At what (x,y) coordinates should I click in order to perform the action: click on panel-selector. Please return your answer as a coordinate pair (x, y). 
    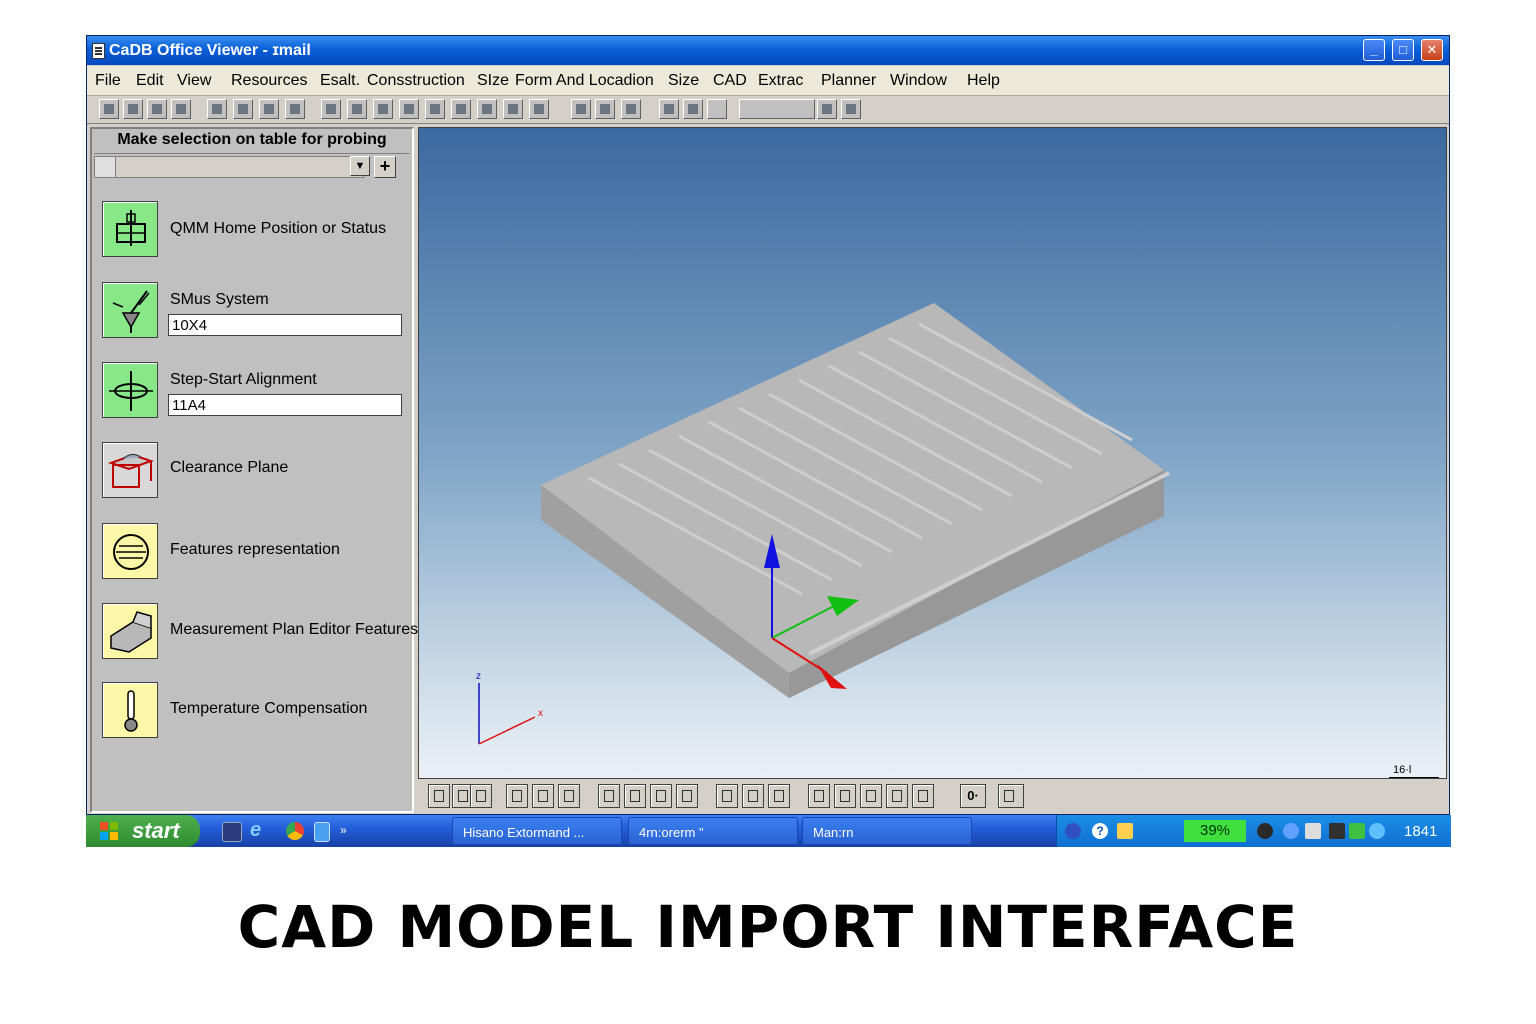
    Looking at the image, I should click on (229, 167).